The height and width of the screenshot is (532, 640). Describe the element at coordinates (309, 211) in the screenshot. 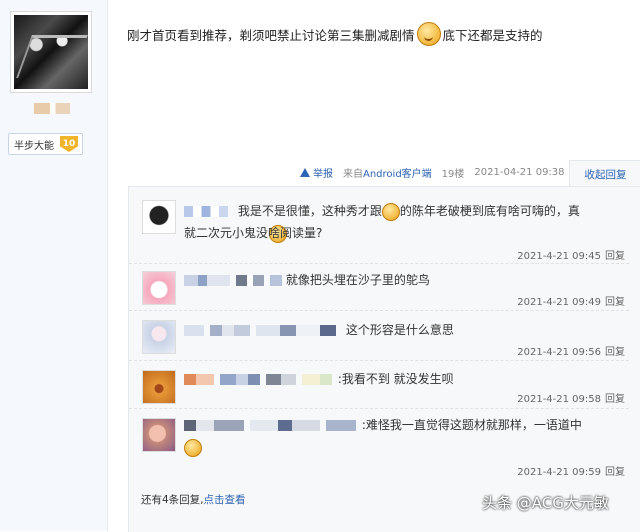

I see `reply-text: 我是不是很懂，这种秀才跟` at that location.